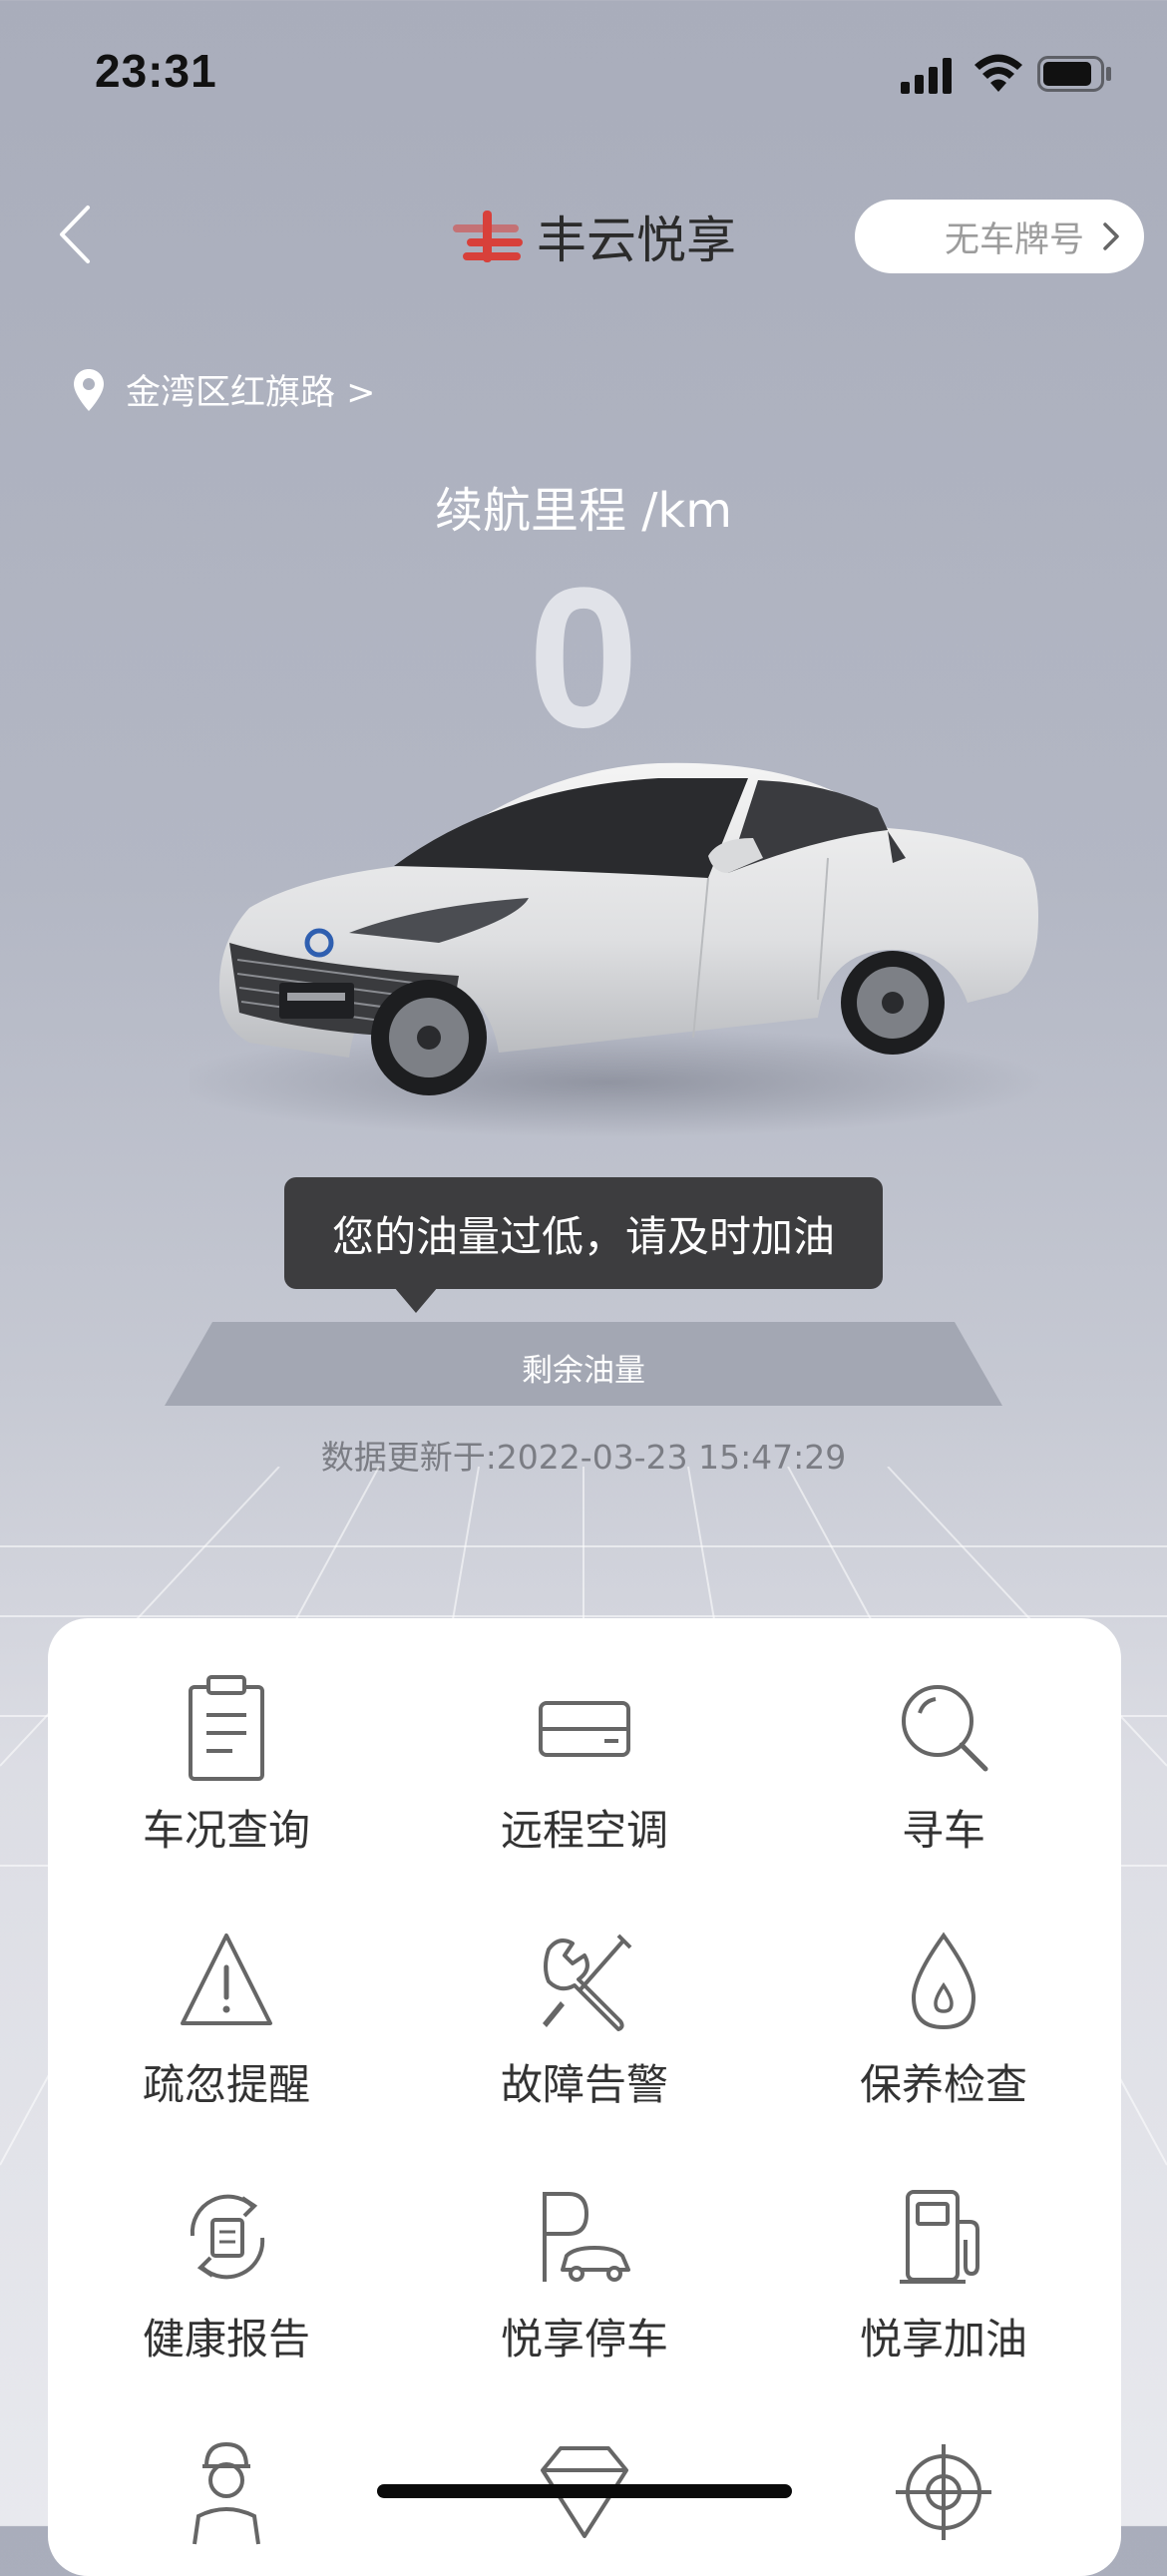  I want to click on tooltip-arrow, so click(416, 1300).